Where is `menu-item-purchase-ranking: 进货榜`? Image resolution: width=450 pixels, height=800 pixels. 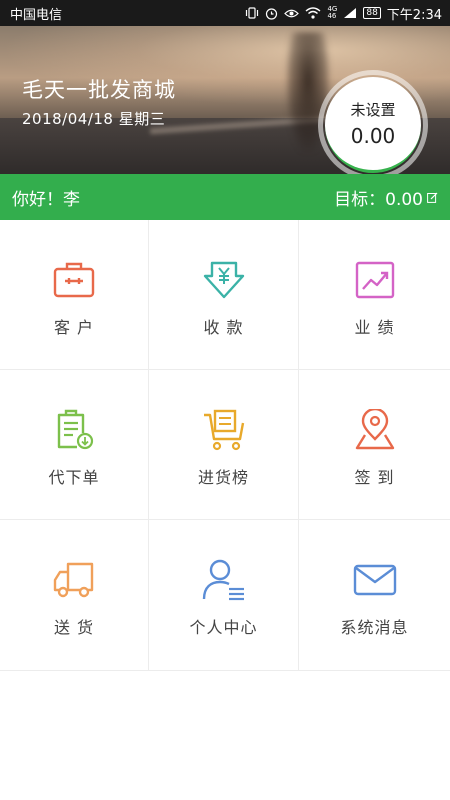 menu-item-purchase-ranking: 进货榜 is located at coordinates (224, 445).